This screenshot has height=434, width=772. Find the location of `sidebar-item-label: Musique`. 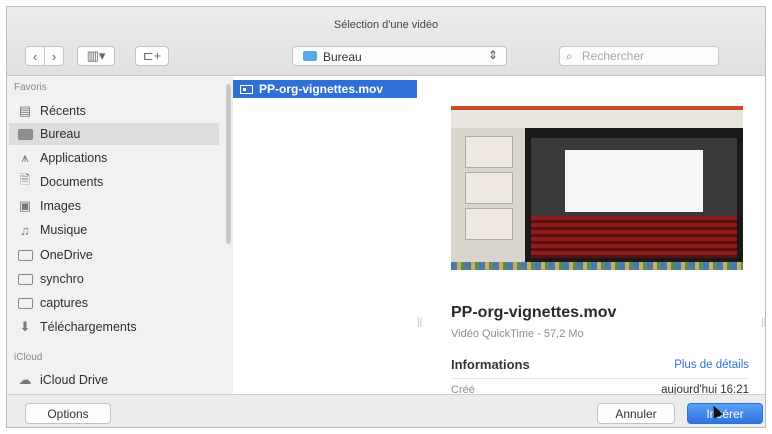

sidebar-item-label: Musique is located at coordinates (64, 230).